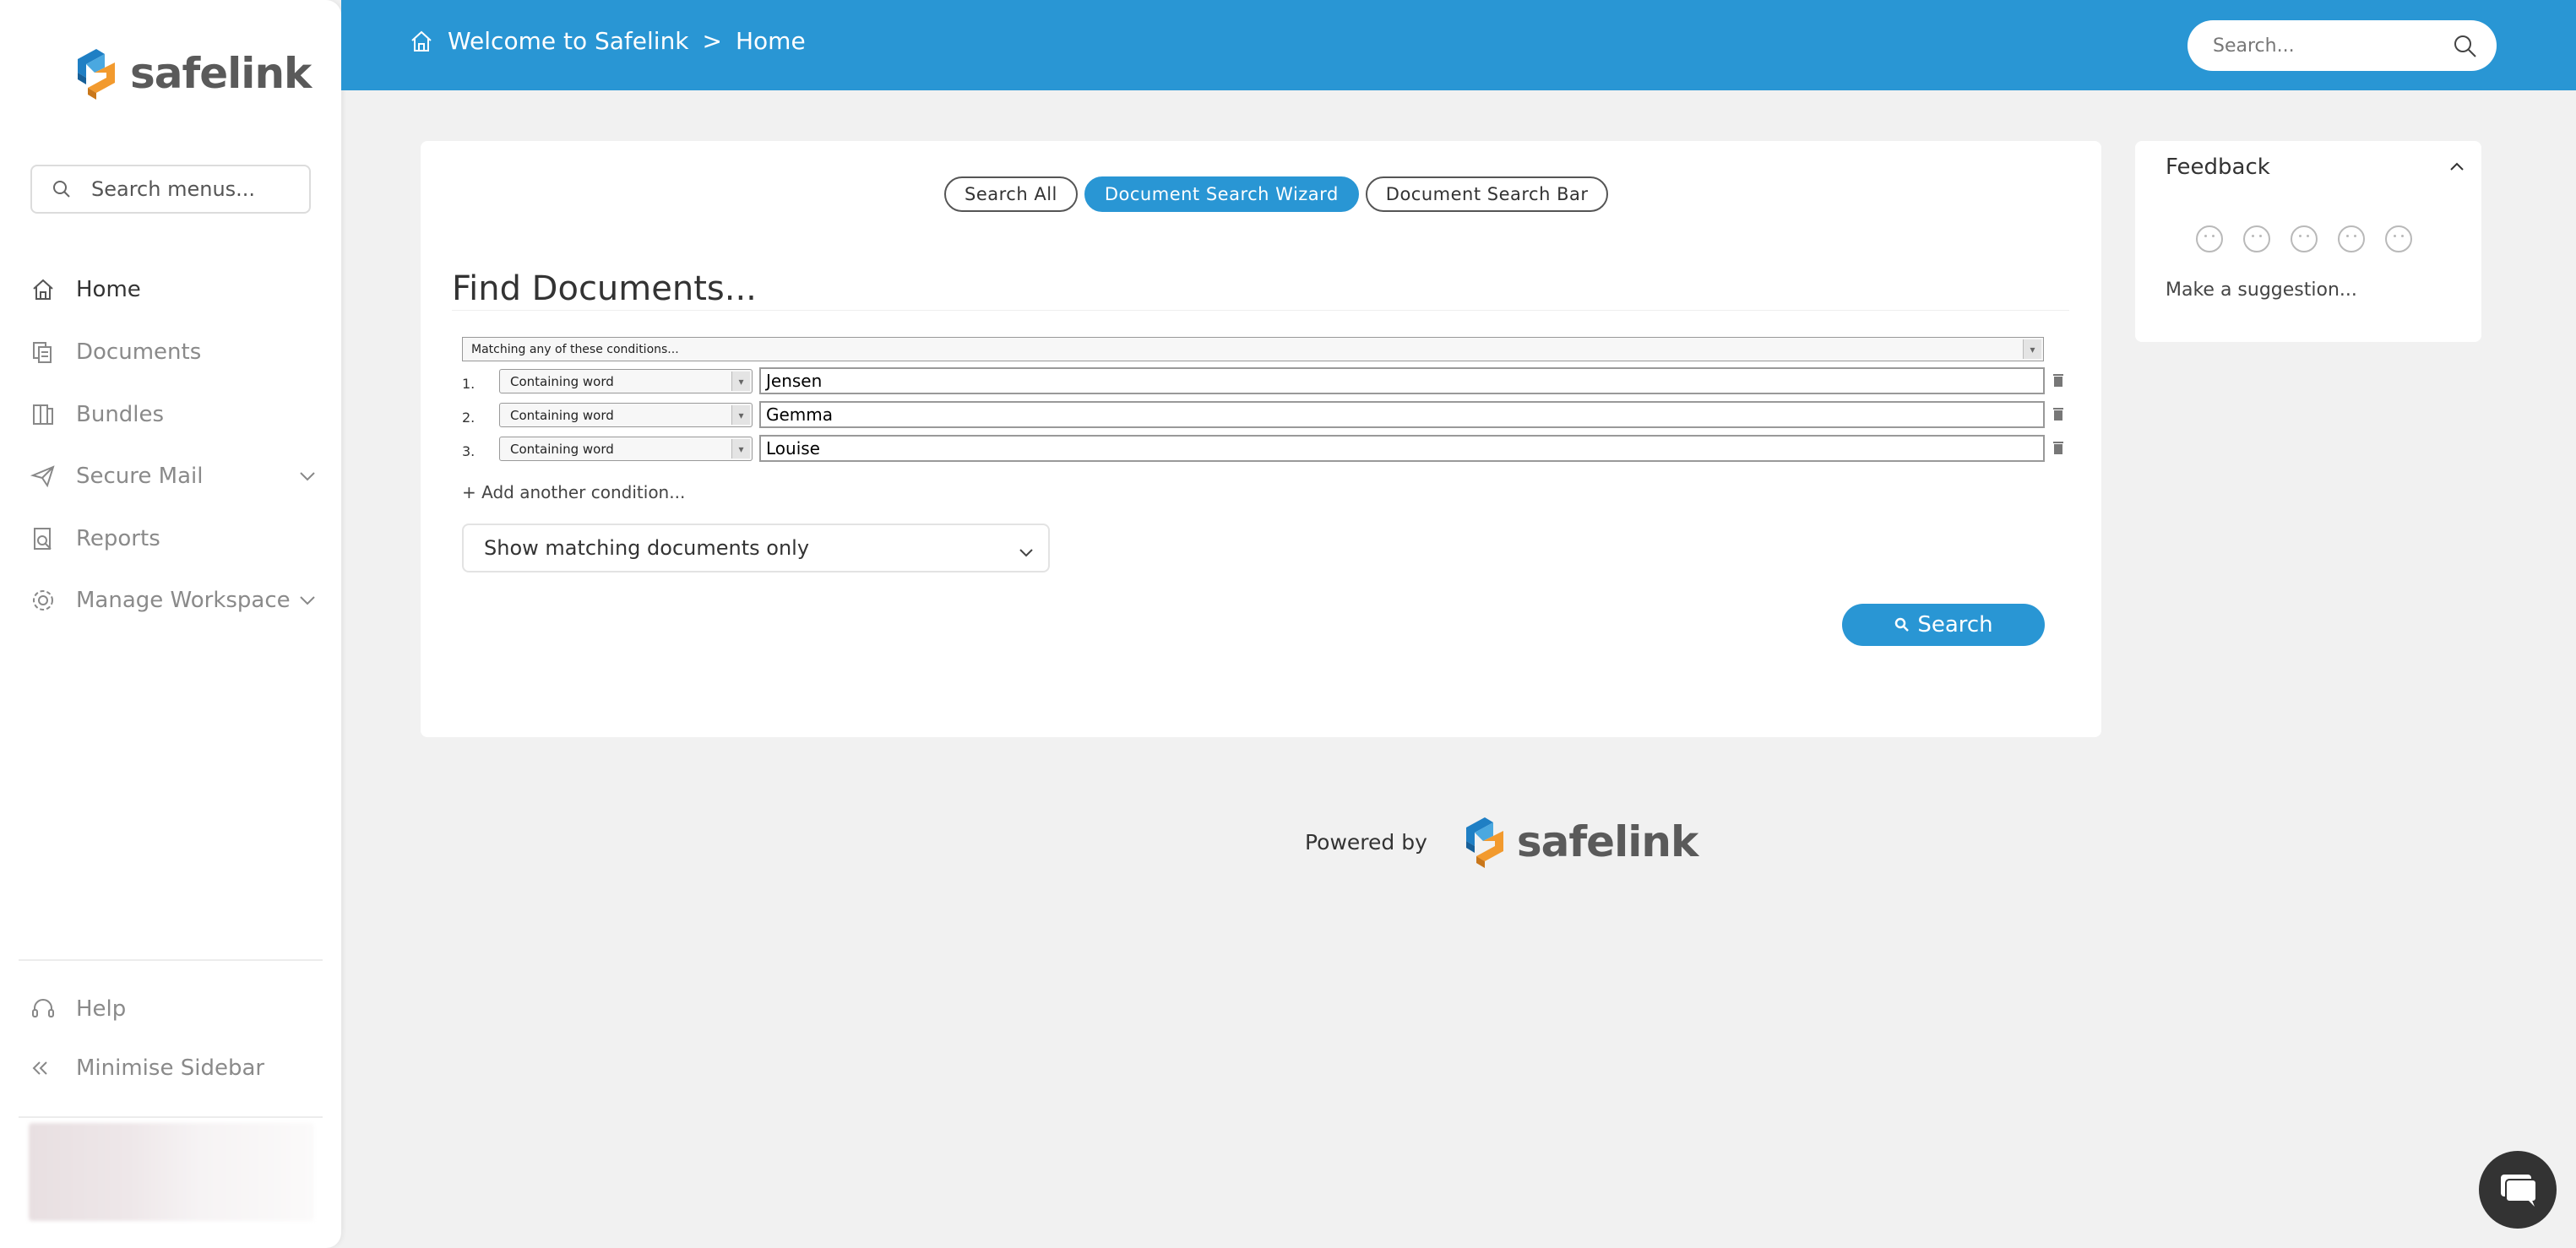 Image resolution: width=2576 pixels, height=1248 pixels. Describe the element at coordinates (118, 538) in the screenshot. I see `sidebar-item-label: Reports` at that location.